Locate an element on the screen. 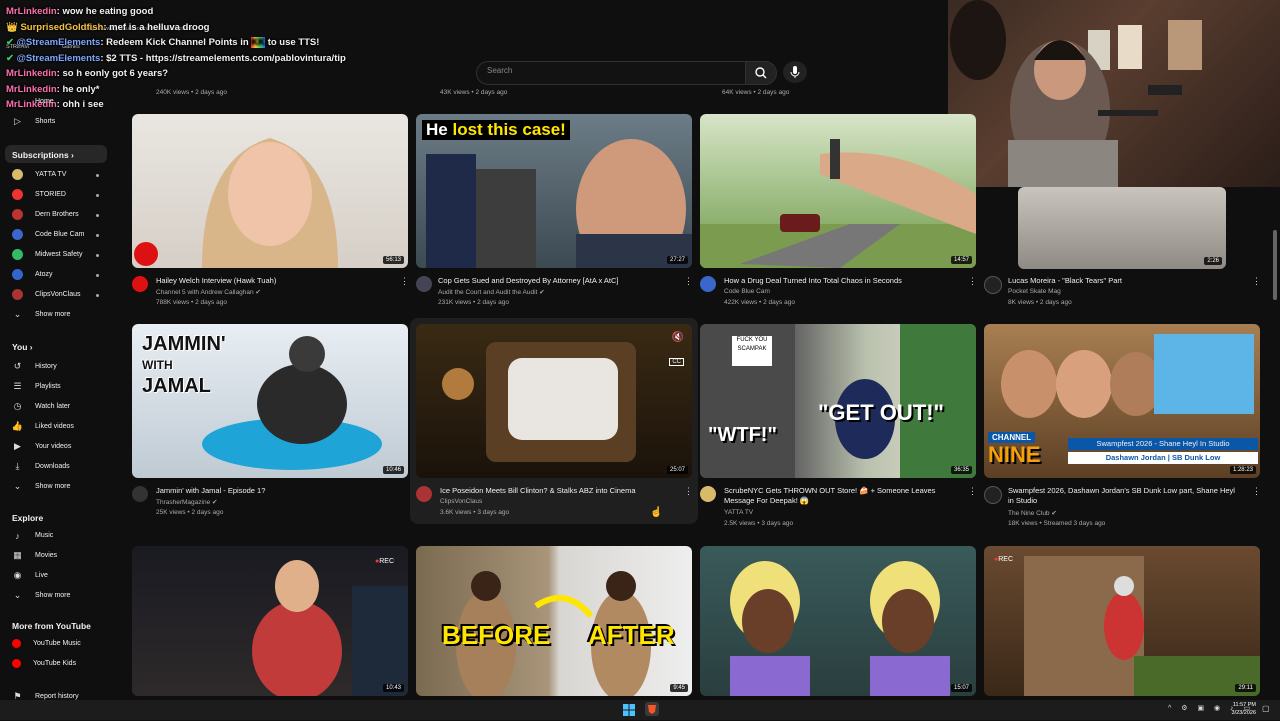  sidebar-item-playlists: ☰ Playlists is located at coordinates (36, 386).